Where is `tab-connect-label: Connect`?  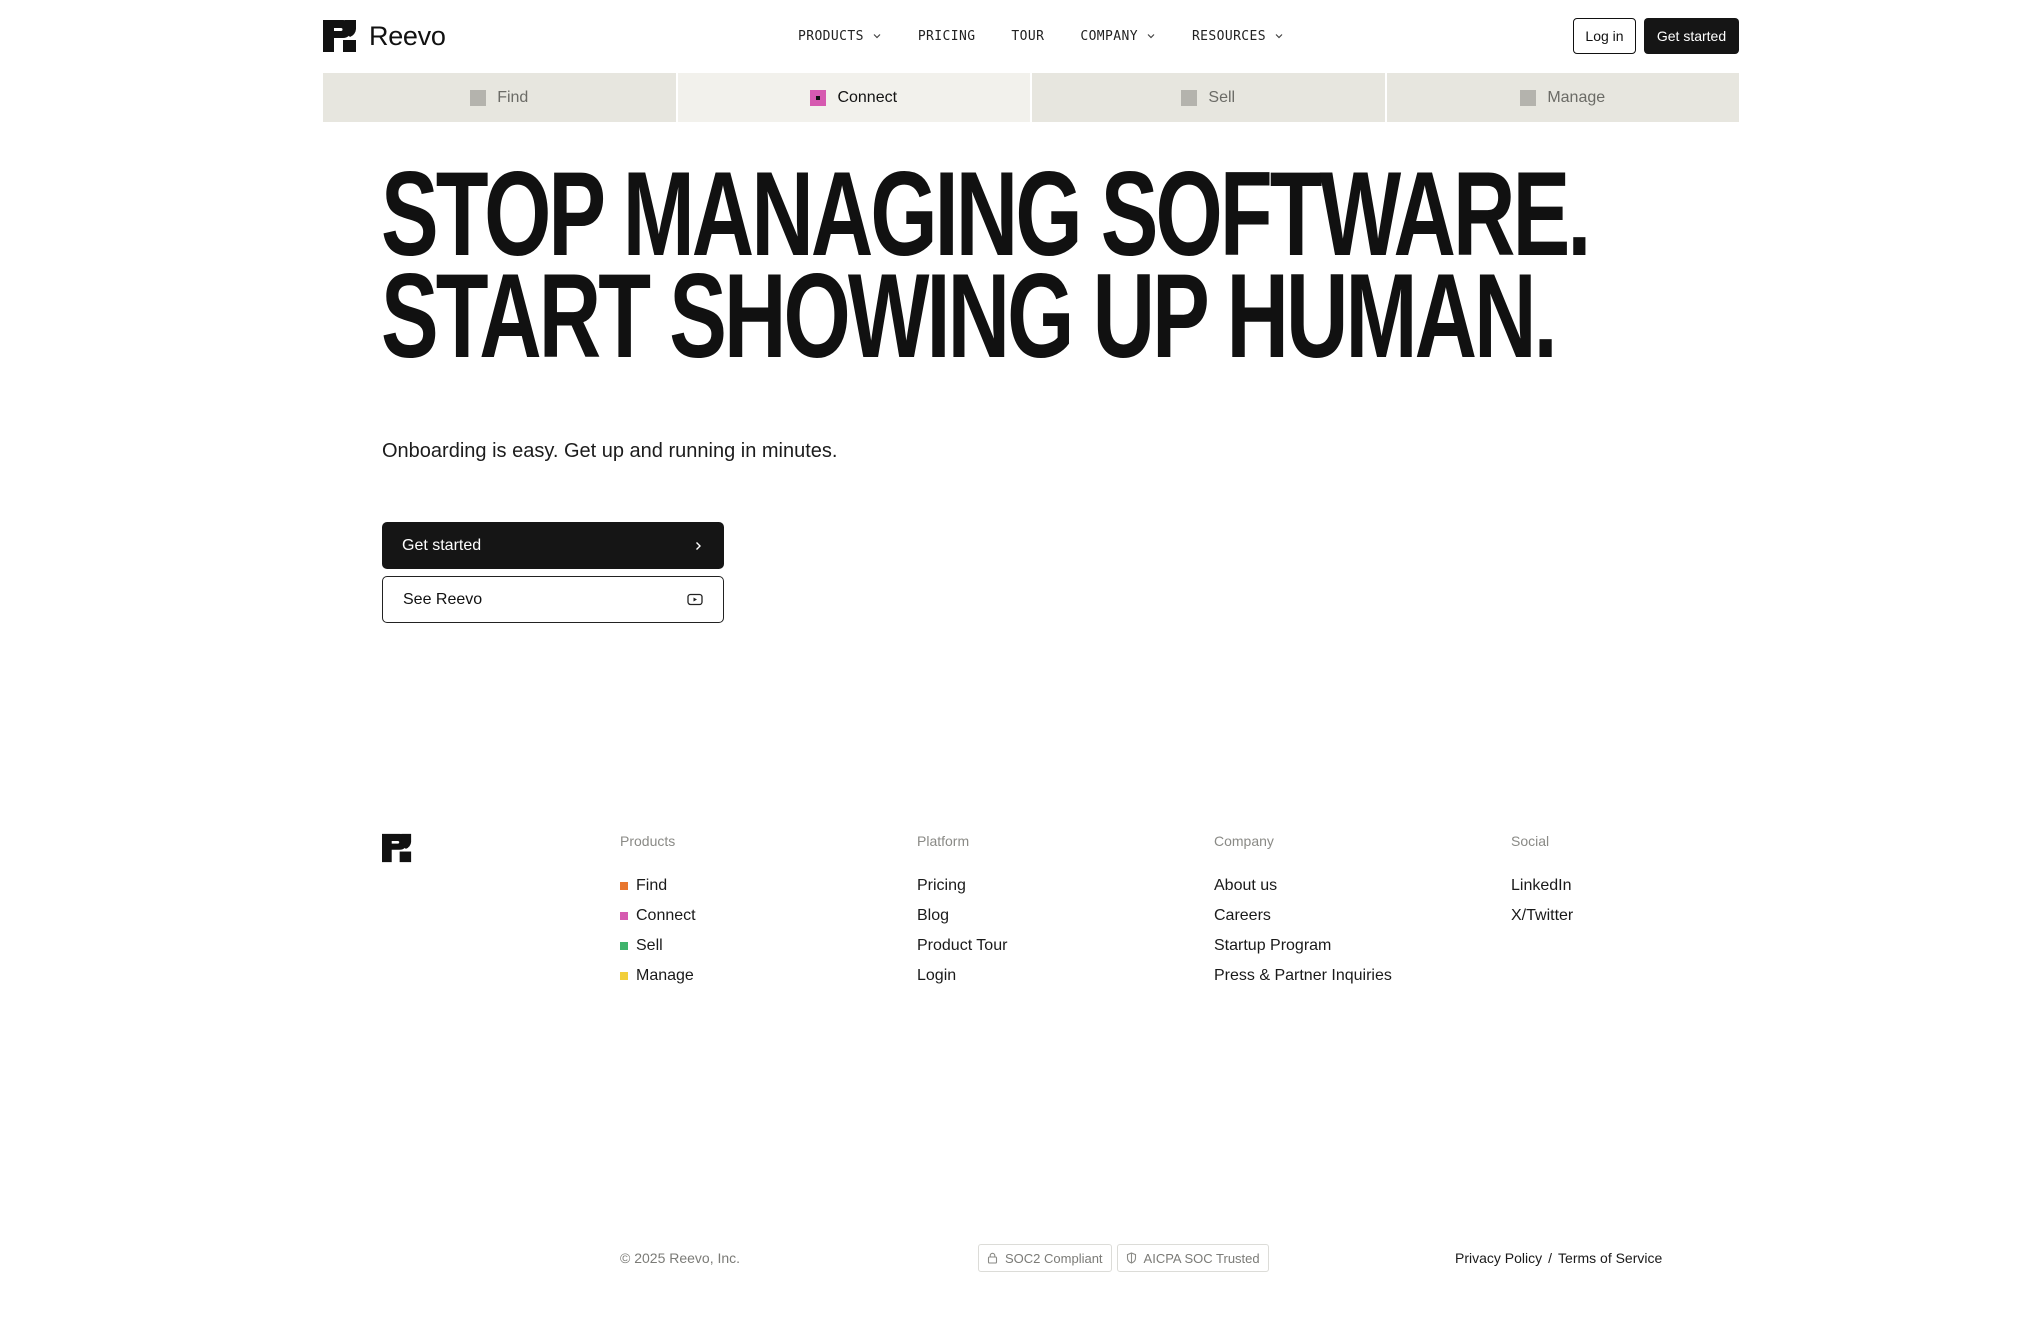 tab-connect-label: Connect is located at coordinates (867, 97).